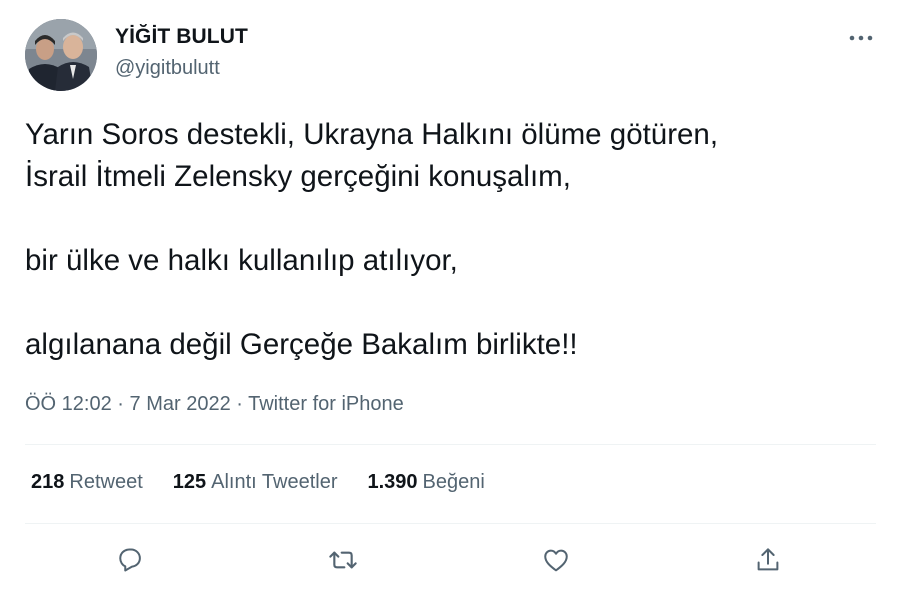 The image size is (898, 595). What do you see at coordinates (556, 560) in the screenshot?
I see `like-icon` at bounding box center [556, 560].